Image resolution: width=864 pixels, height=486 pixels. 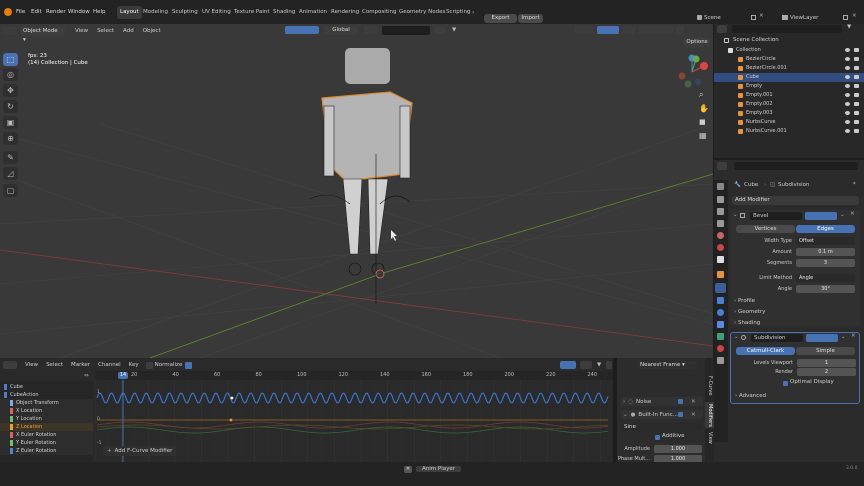 What do you see at coordinates (345, 12) in the screenshot?
I see `tab-rendering: Rendering` at bounding box center [345, 12].